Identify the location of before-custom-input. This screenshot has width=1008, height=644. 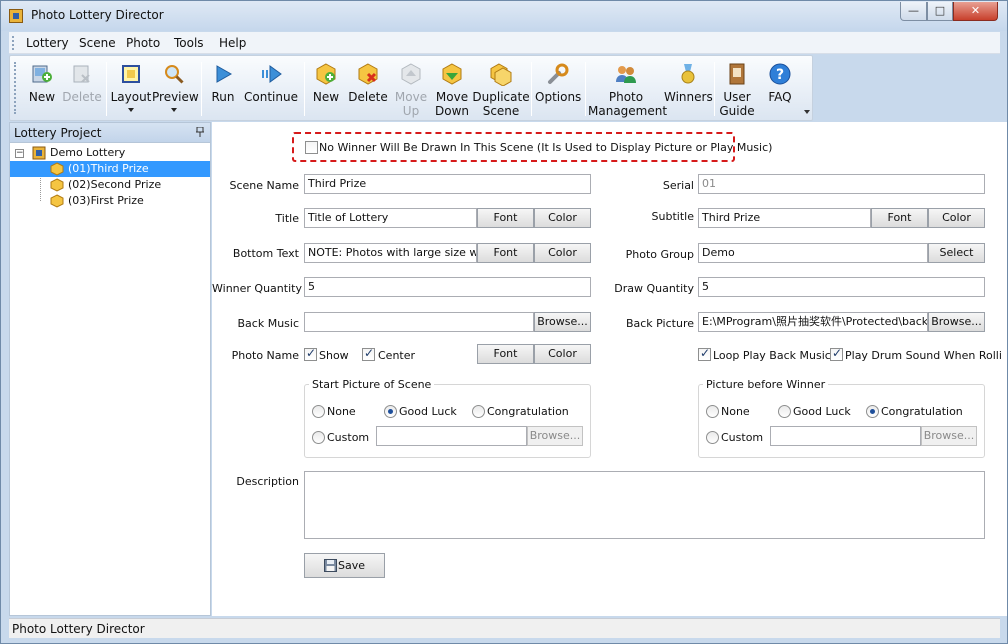
(845, 436).